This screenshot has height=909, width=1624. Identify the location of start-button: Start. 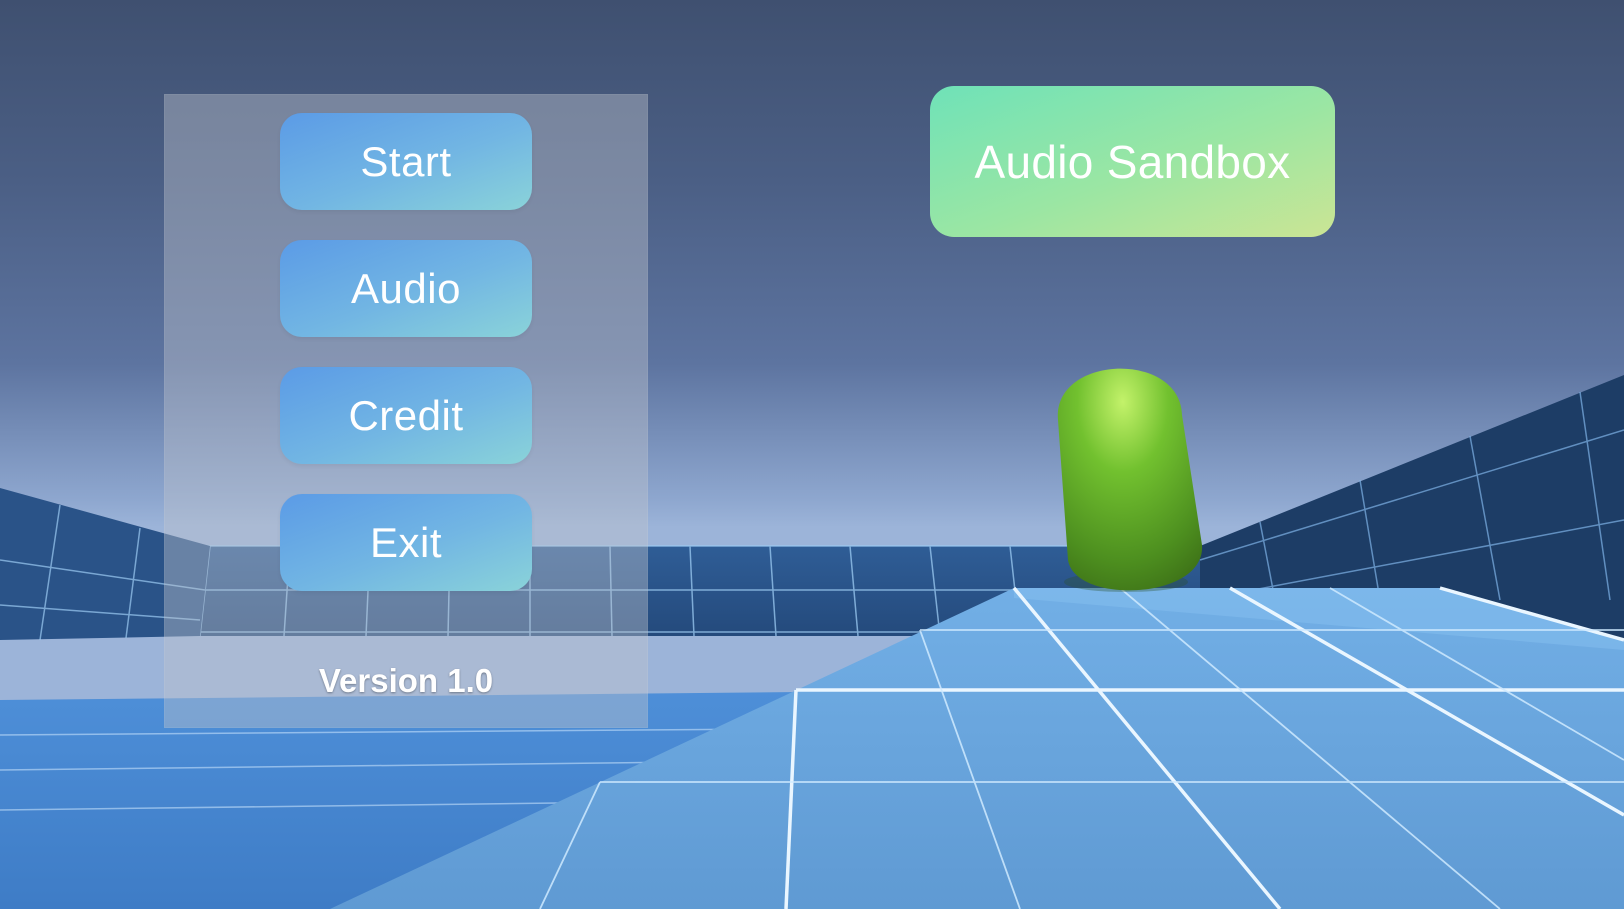
(406, 161).